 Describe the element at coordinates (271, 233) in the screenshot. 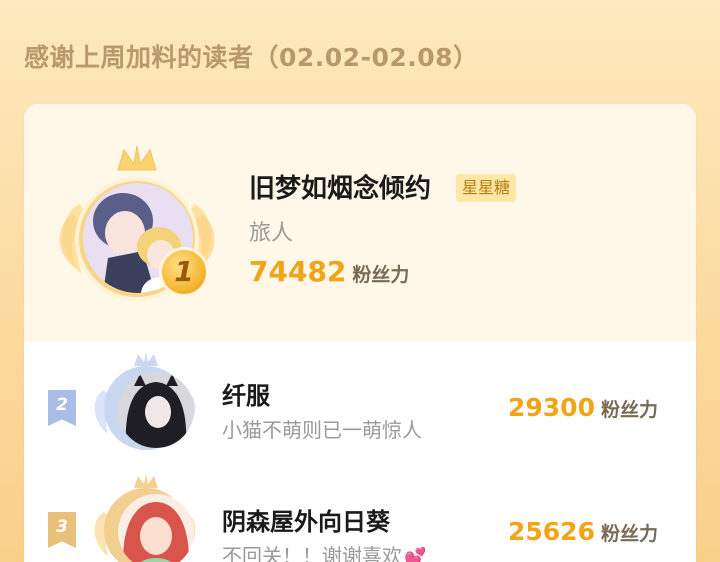

I see `reader-title: 旅人` at that location.